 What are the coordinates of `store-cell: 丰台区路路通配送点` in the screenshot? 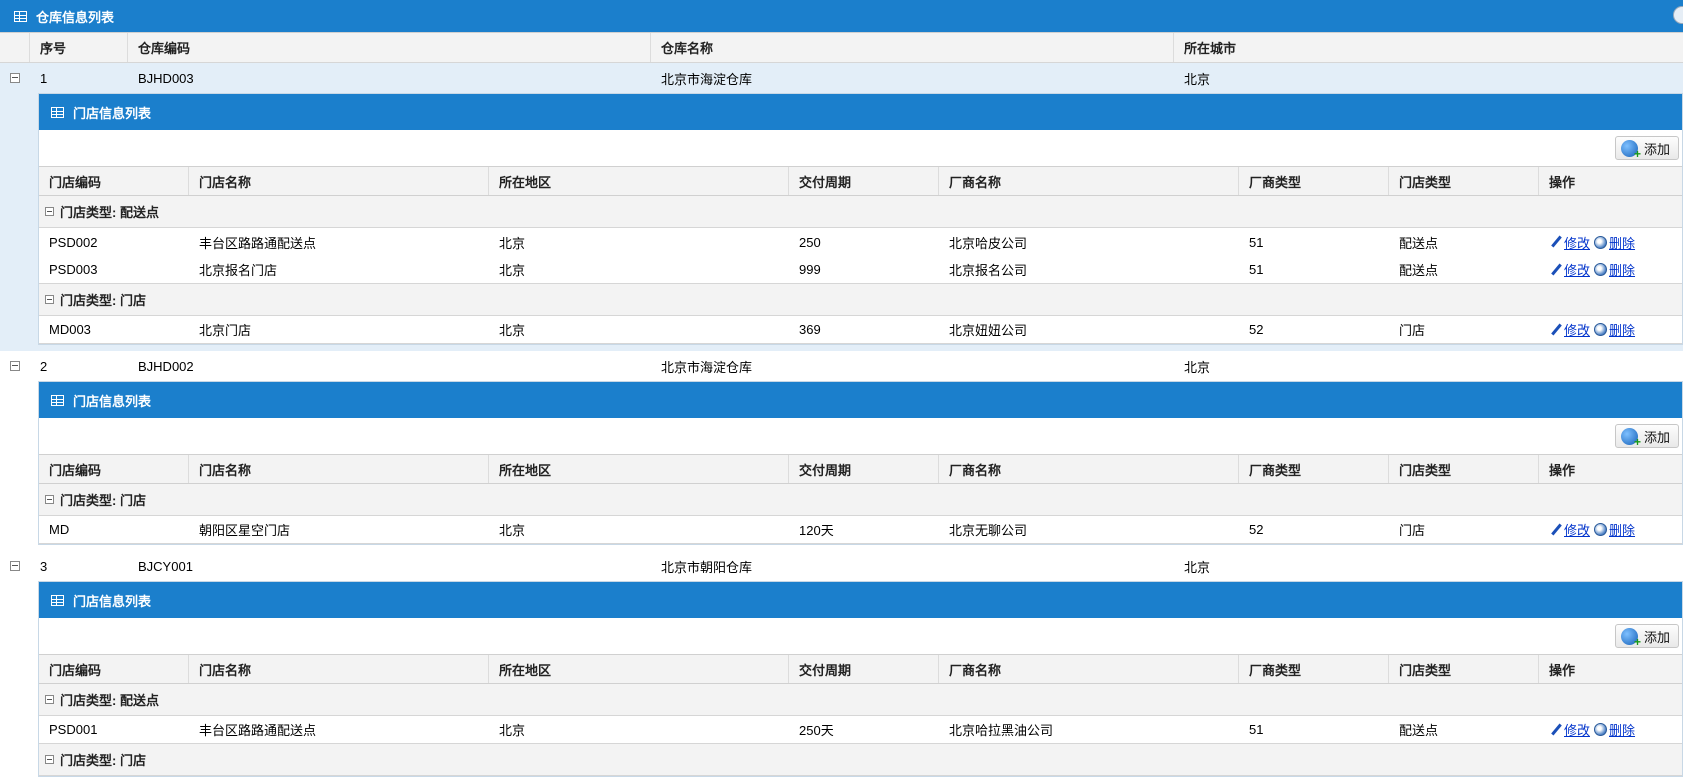 It's located at (258, 730).